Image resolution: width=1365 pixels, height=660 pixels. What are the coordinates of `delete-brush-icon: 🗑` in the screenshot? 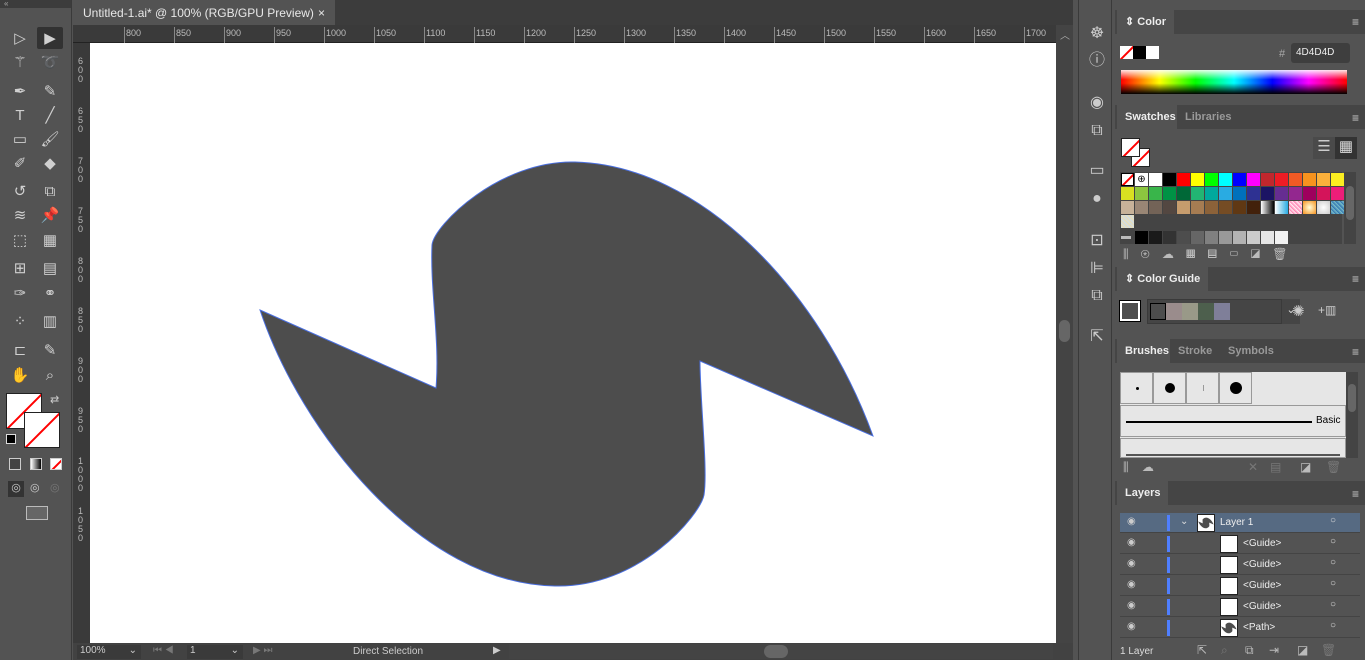 It's located at (1333, 467).